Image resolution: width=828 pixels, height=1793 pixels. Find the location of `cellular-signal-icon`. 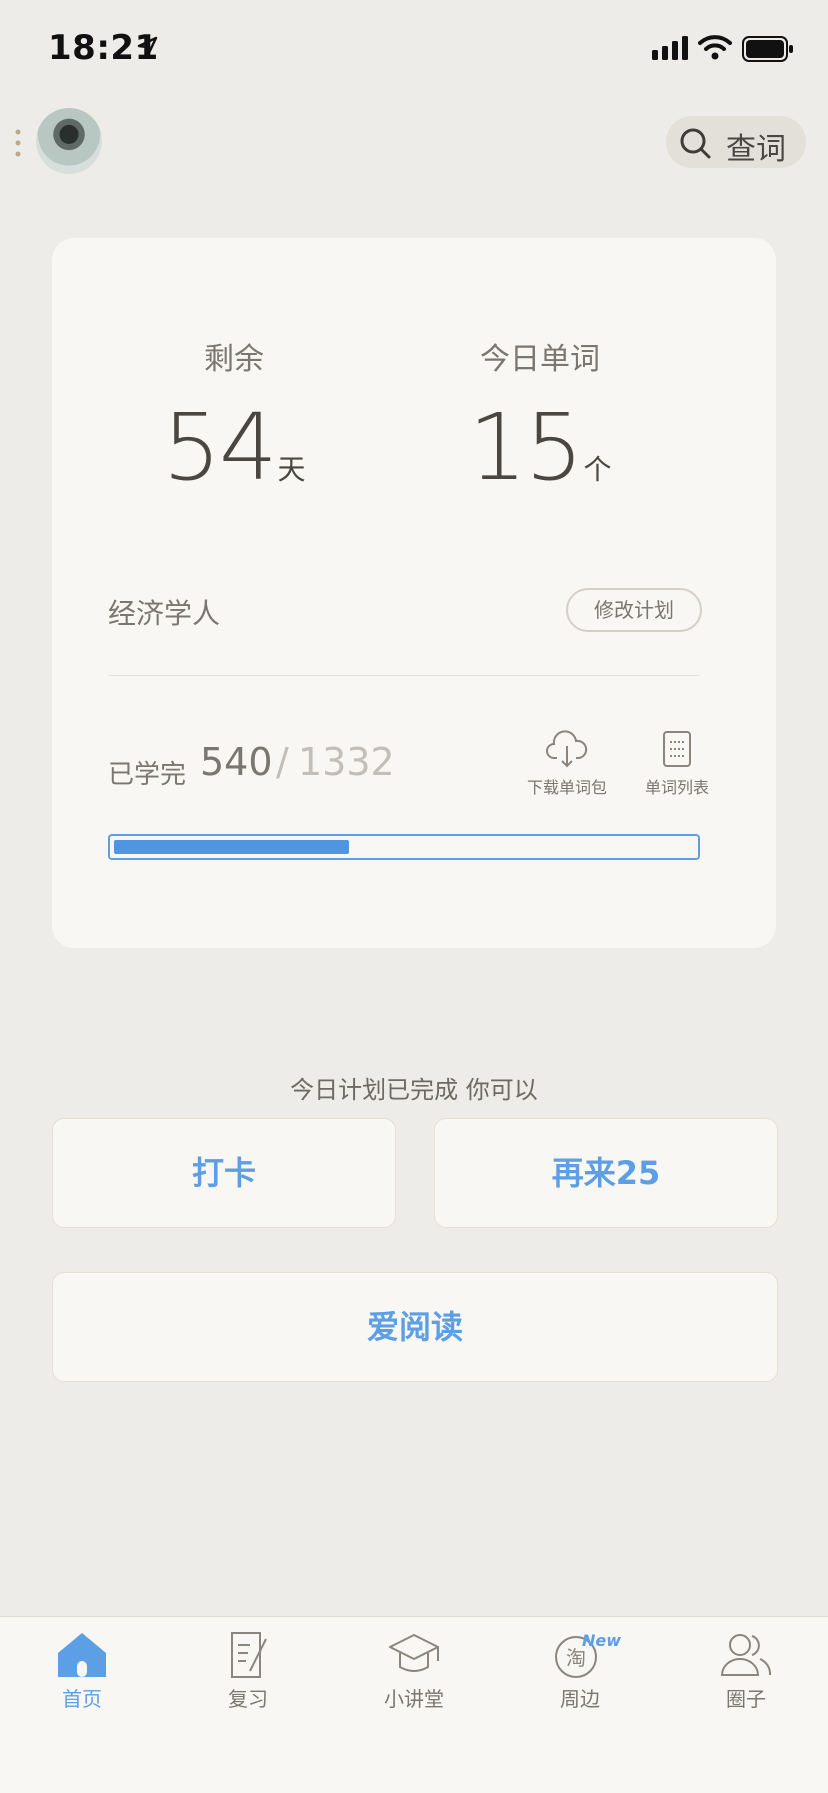

cellular-signal-icon is located at coordinates (670, 48).